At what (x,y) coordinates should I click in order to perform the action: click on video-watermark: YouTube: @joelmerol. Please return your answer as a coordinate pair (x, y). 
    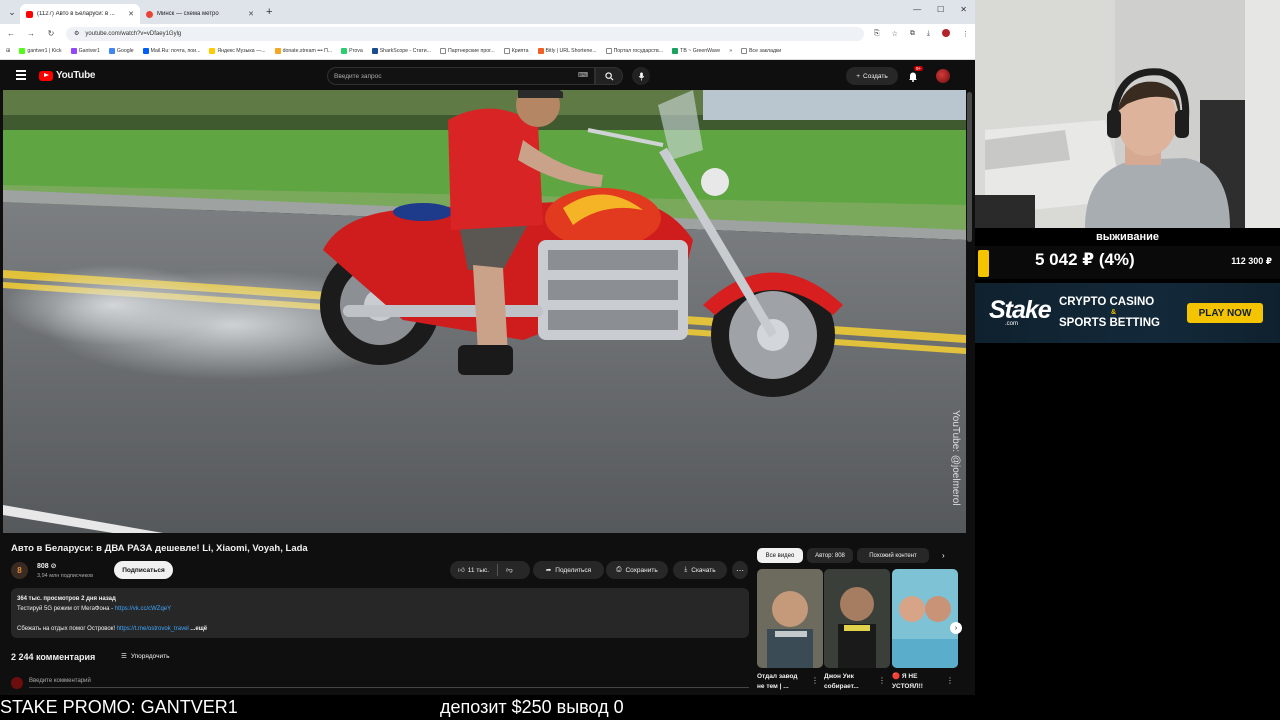
    Looking at the image, I should click on (955, 458).